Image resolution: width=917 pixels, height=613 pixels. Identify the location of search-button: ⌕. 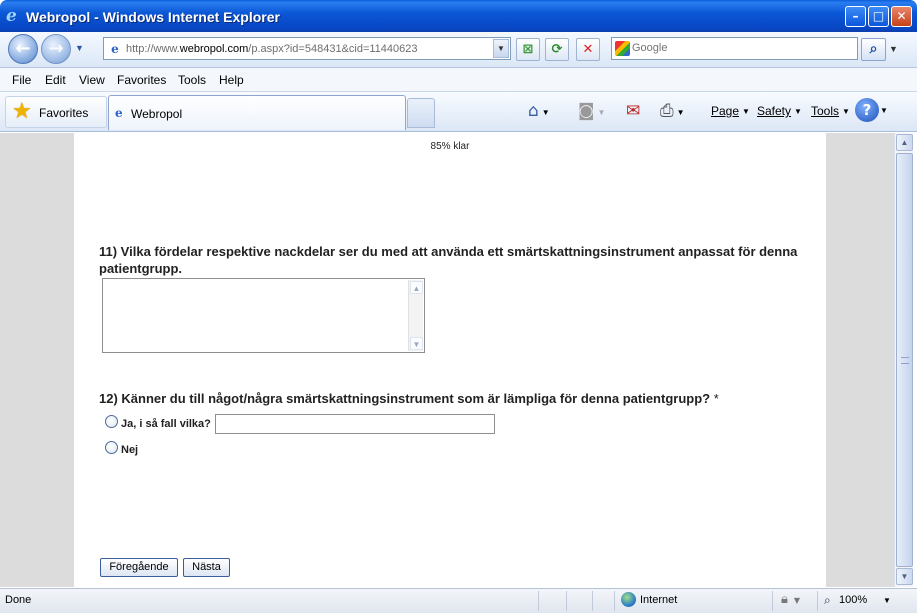
(873, 49).